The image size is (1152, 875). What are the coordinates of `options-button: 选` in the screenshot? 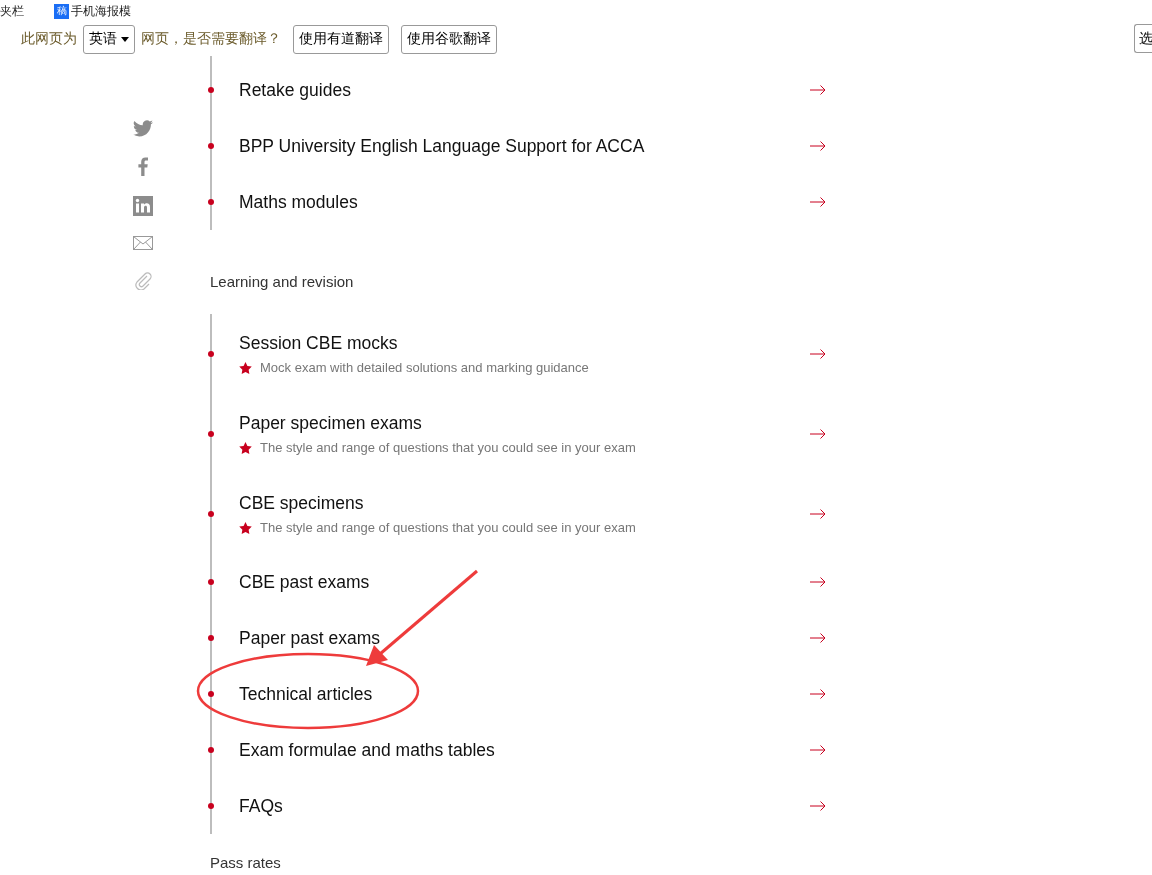 It's located at (1143, 38).